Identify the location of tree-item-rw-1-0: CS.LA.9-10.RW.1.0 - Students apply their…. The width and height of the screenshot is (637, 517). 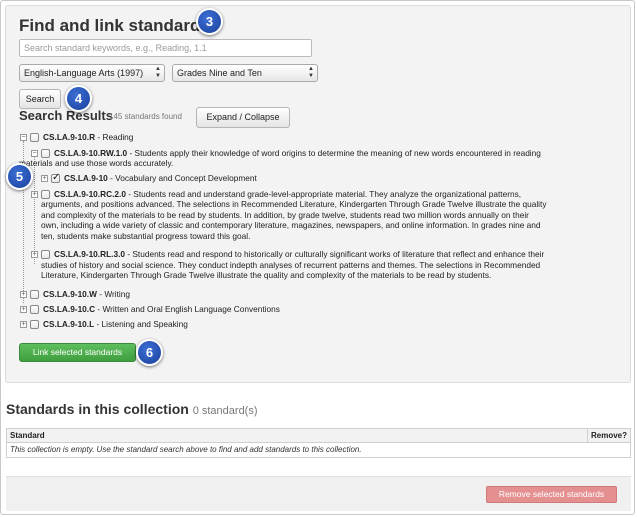
(339, 153).